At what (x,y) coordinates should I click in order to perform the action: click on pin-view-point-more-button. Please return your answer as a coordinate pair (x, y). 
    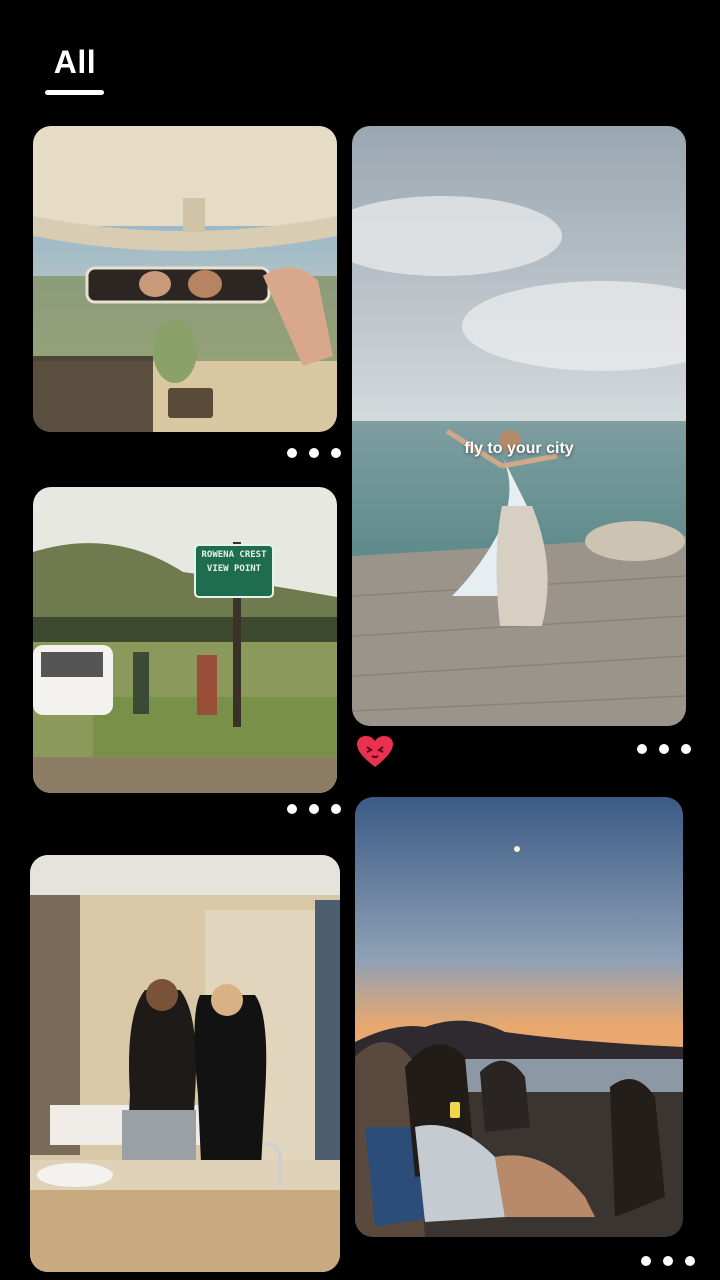
    Looking at the image, I should click on (314, 809).